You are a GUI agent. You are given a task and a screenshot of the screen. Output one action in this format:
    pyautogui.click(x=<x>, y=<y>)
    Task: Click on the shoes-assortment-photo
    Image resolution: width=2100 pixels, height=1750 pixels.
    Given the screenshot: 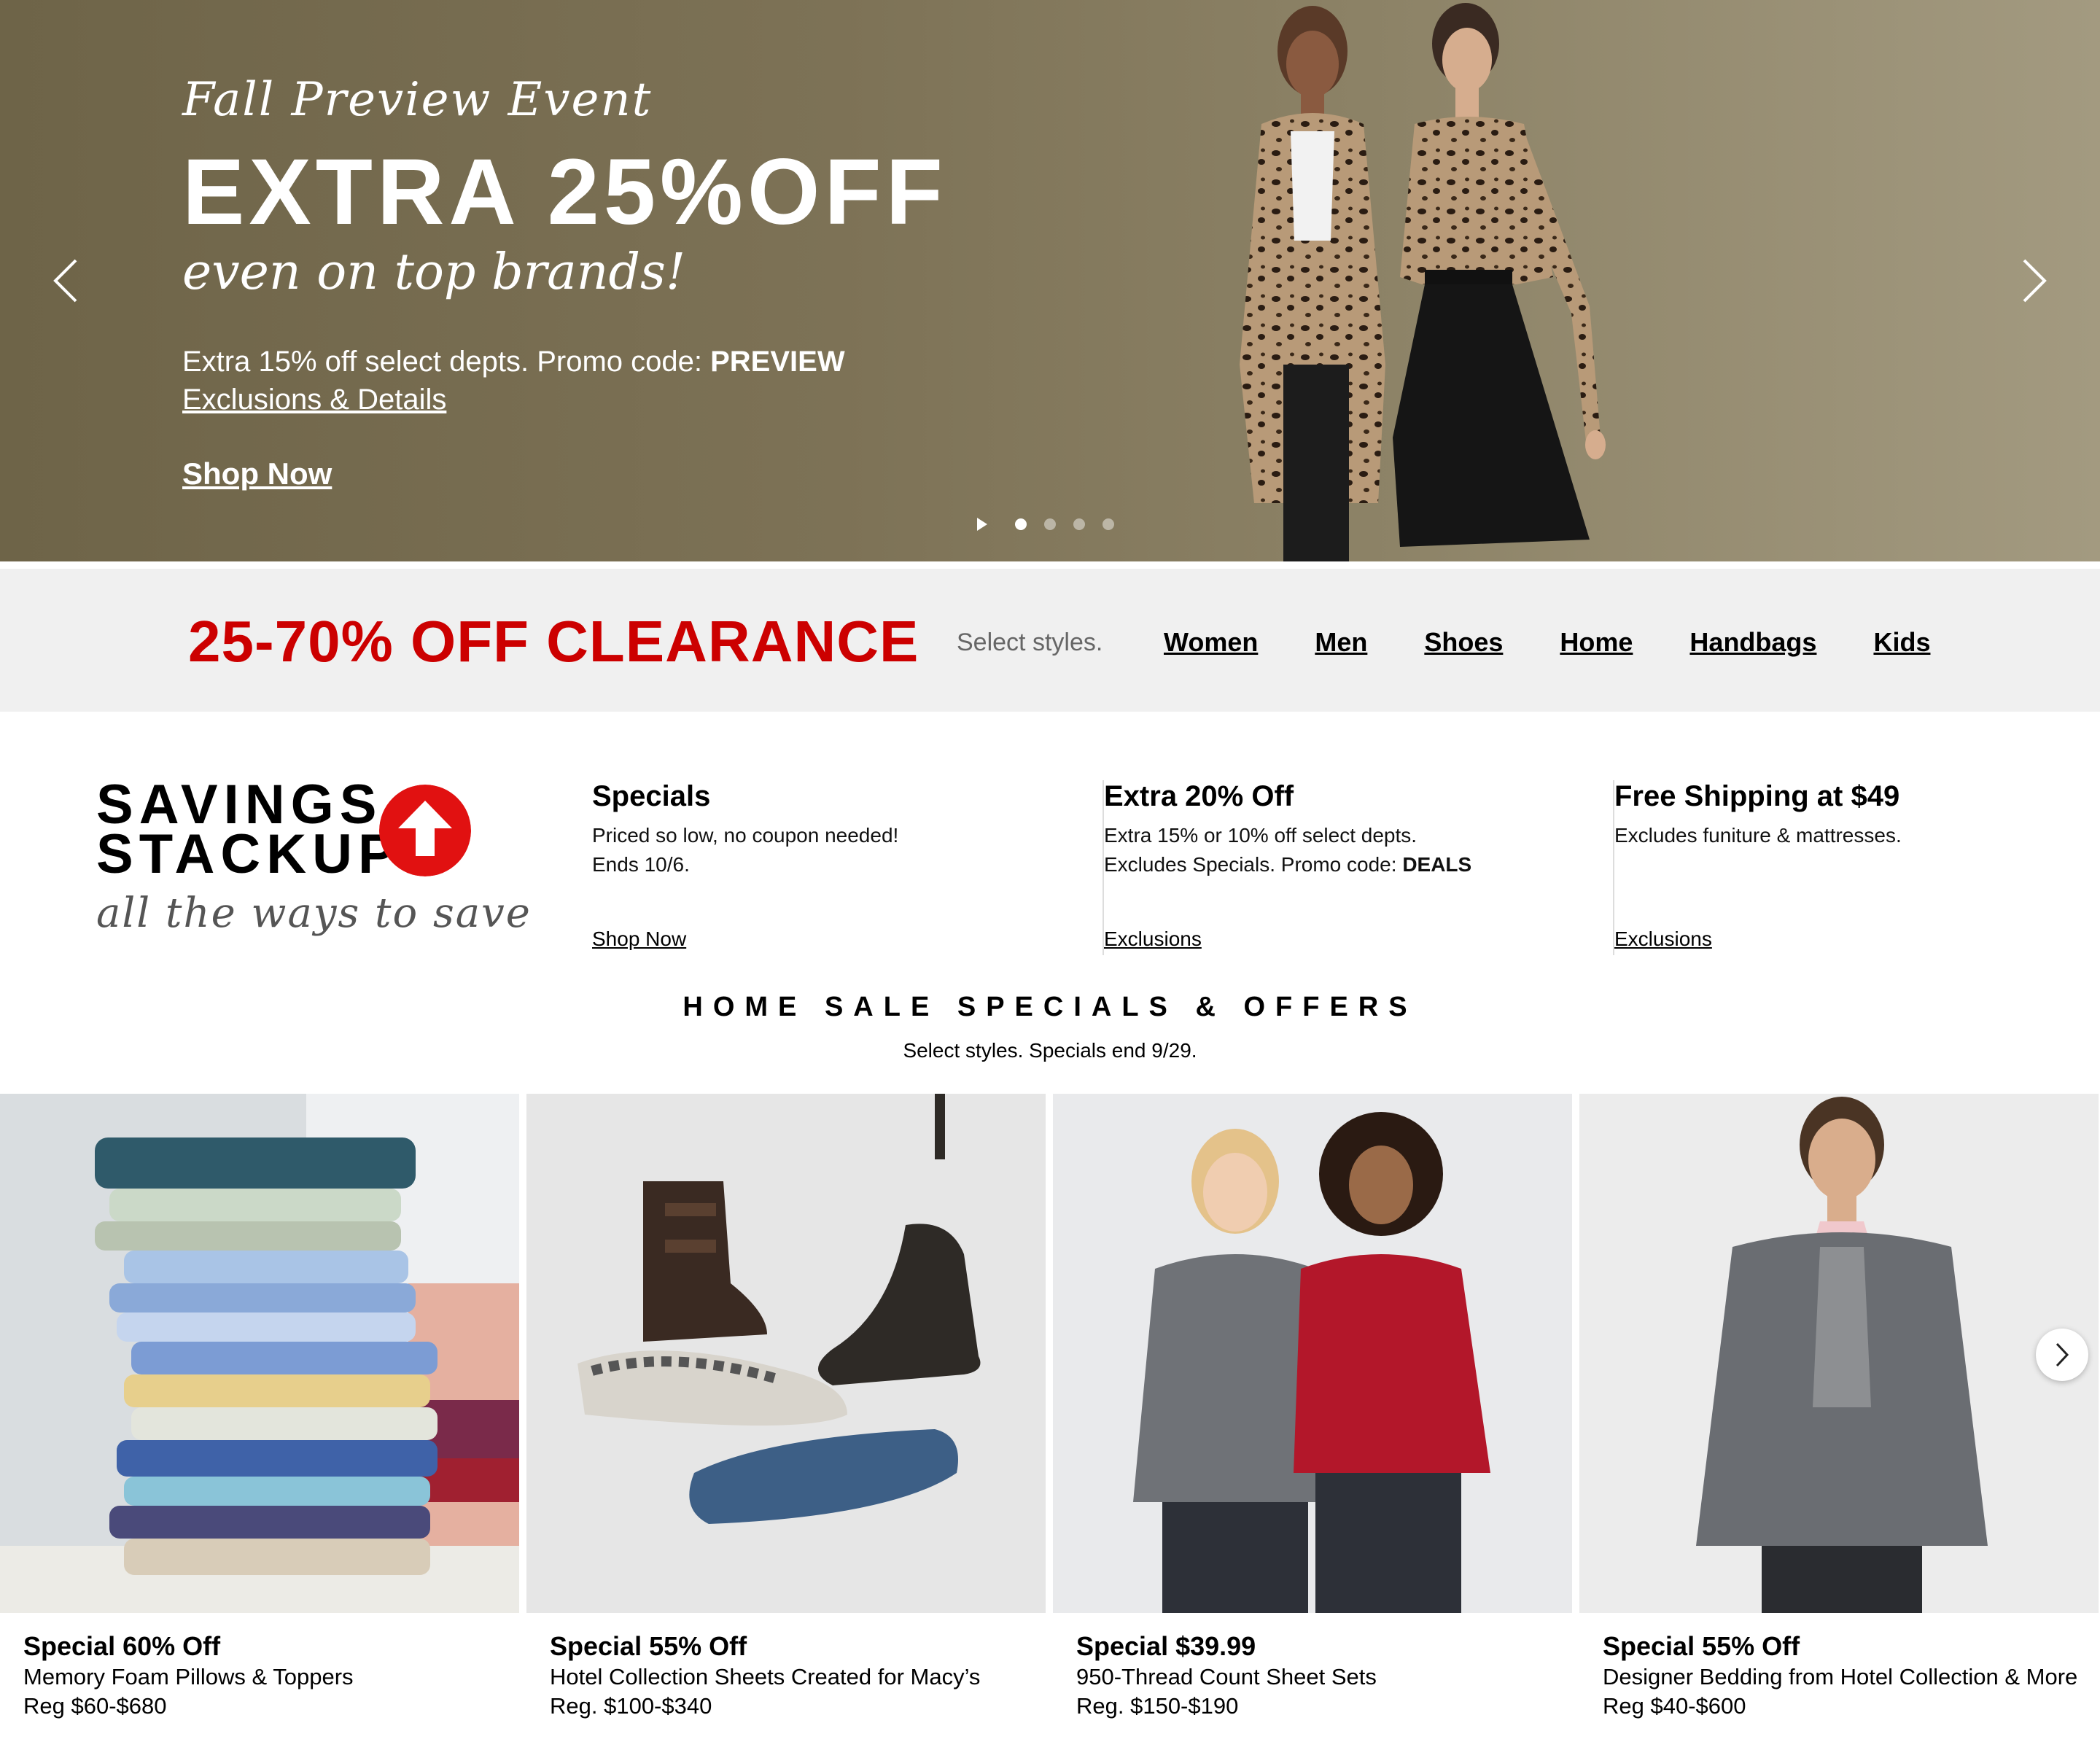 What is the action you would take?
    pyautogui.click(x=786, y=1353)
    